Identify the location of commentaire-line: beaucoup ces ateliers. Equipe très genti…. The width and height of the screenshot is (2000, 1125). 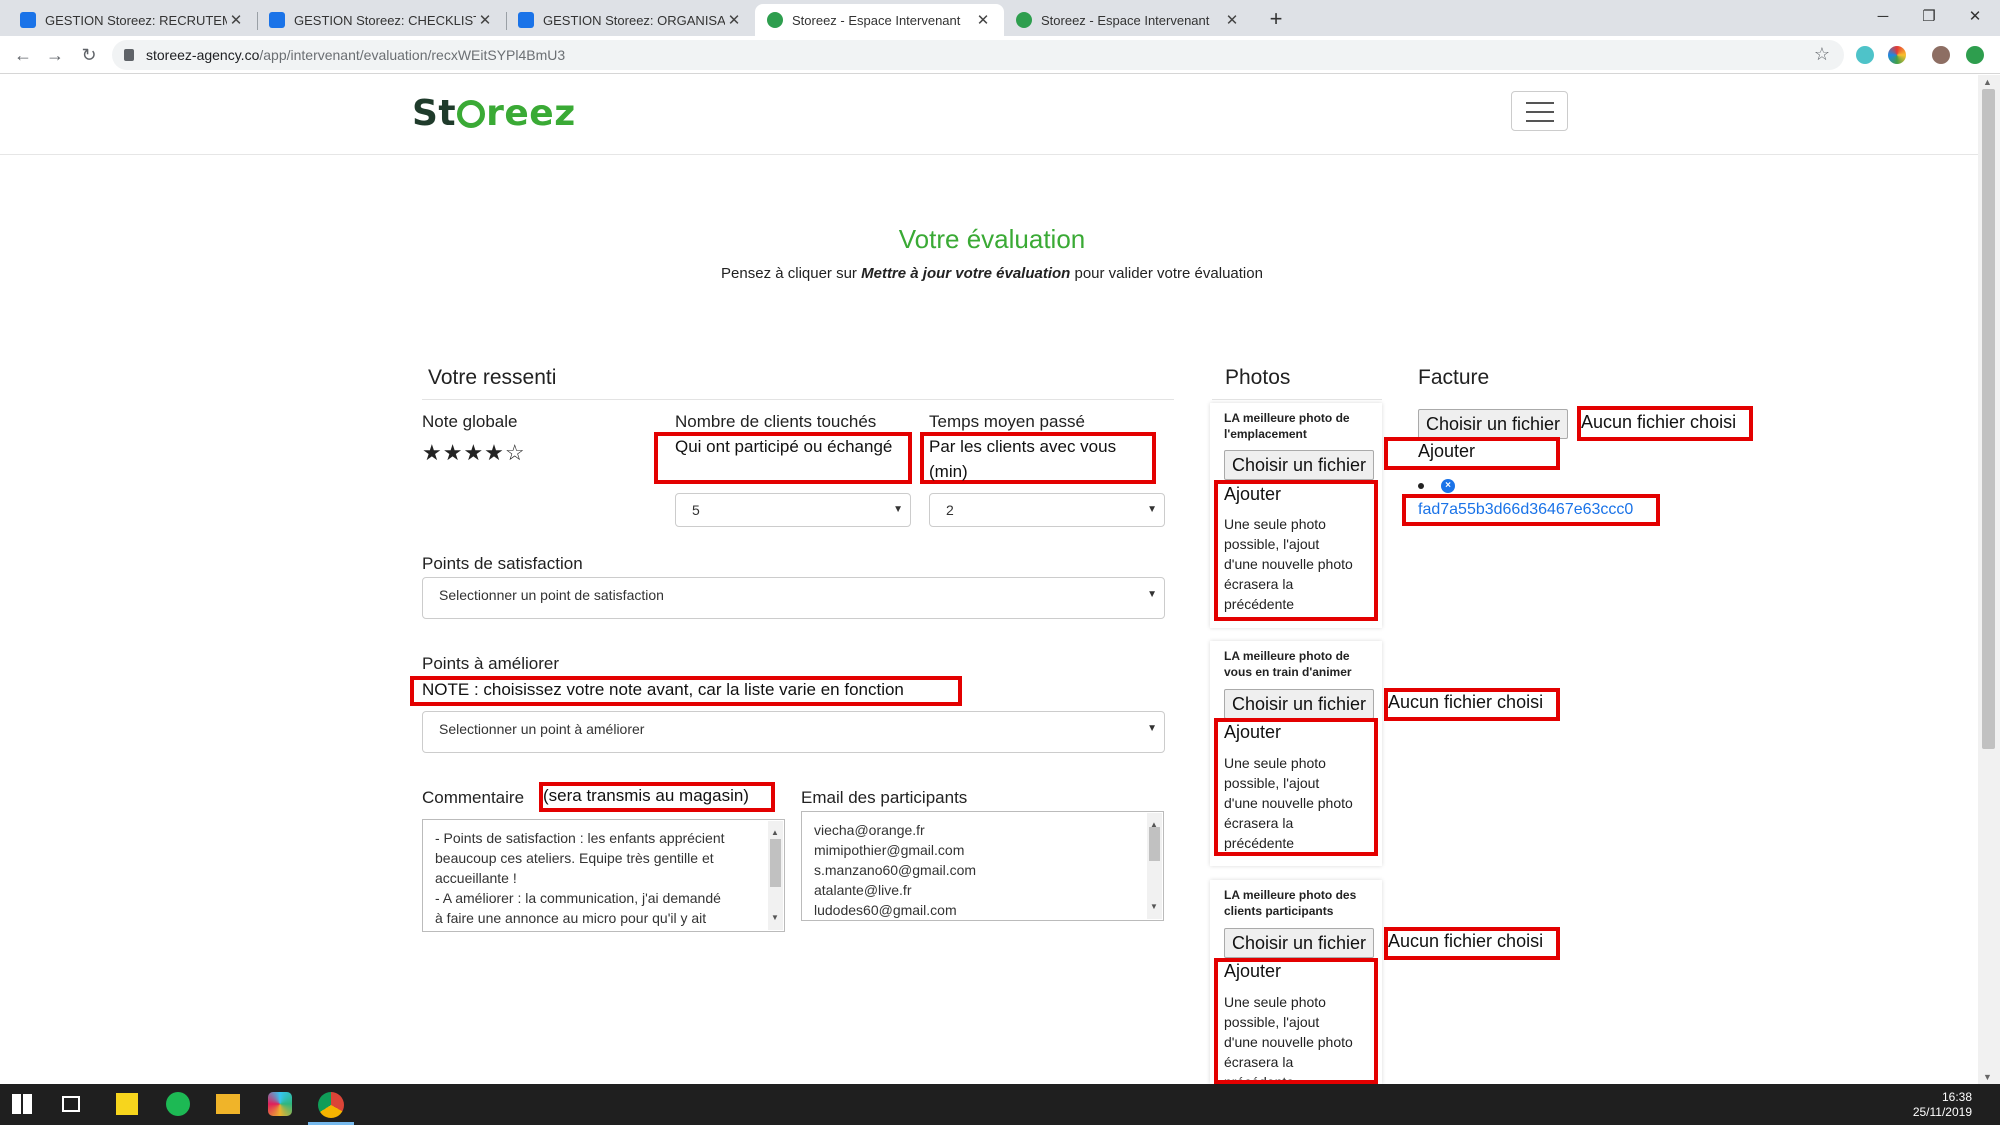
(574, 858).